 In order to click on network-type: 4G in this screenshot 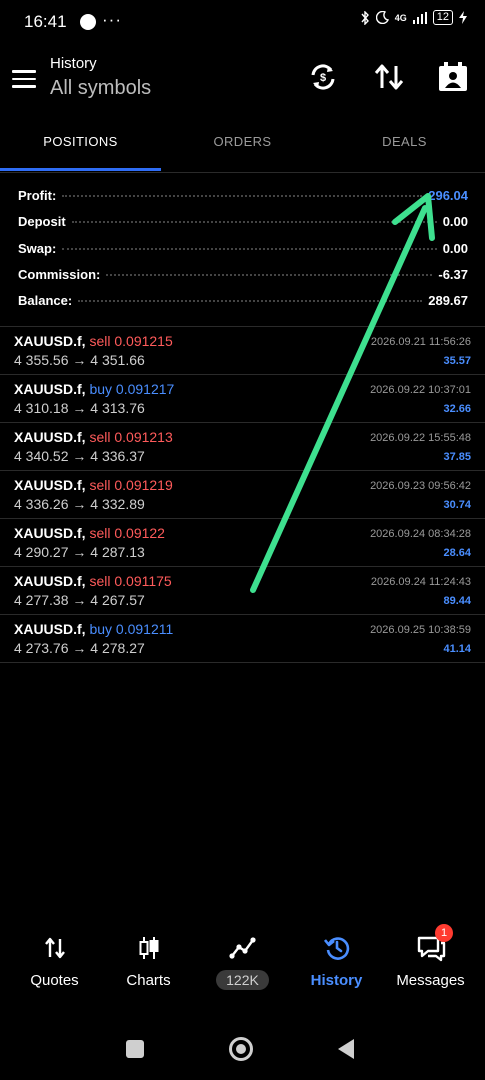, I will do `click(400, 17)`.